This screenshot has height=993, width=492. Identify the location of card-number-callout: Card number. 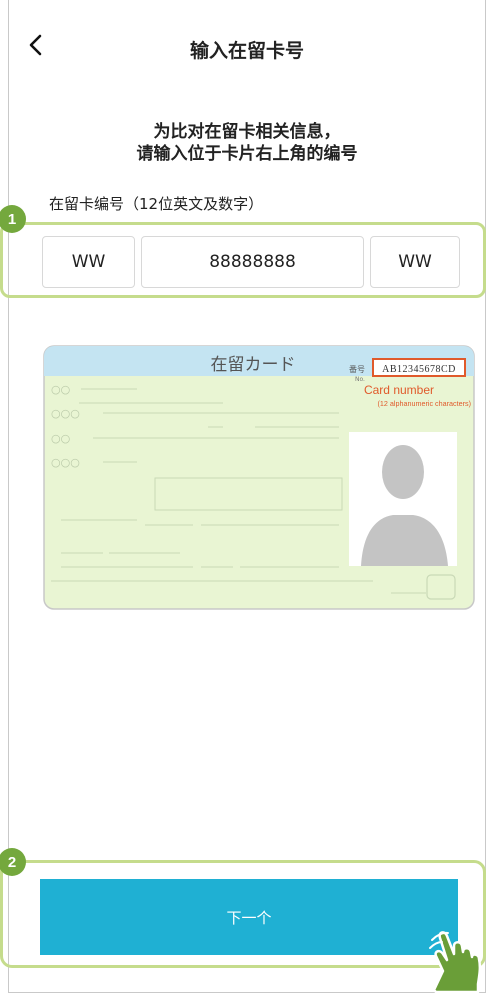
(399, 390).